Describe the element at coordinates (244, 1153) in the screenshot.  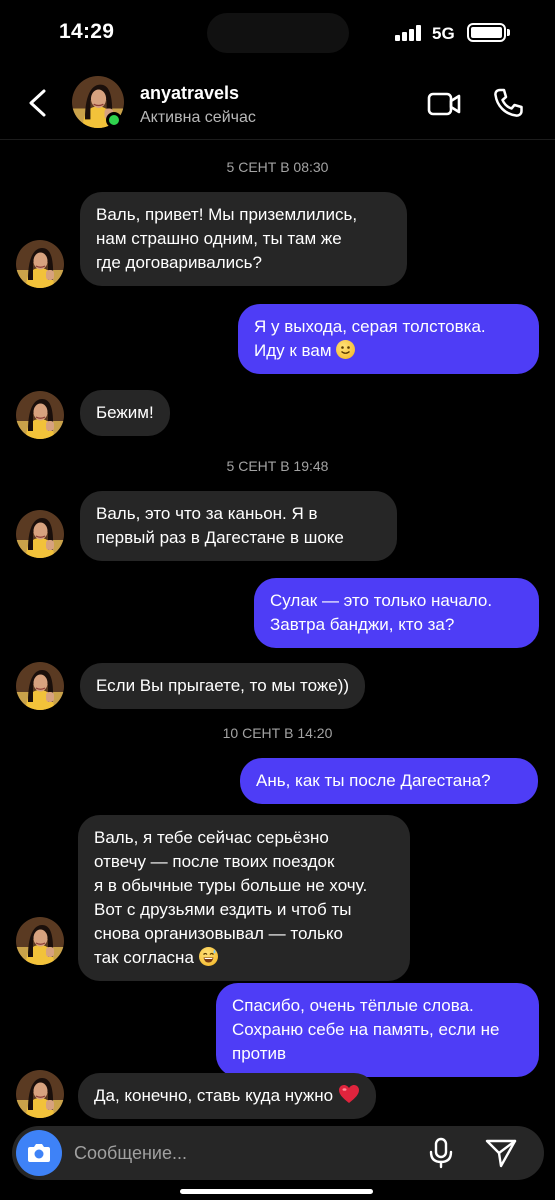
I see `message-input` at that location.